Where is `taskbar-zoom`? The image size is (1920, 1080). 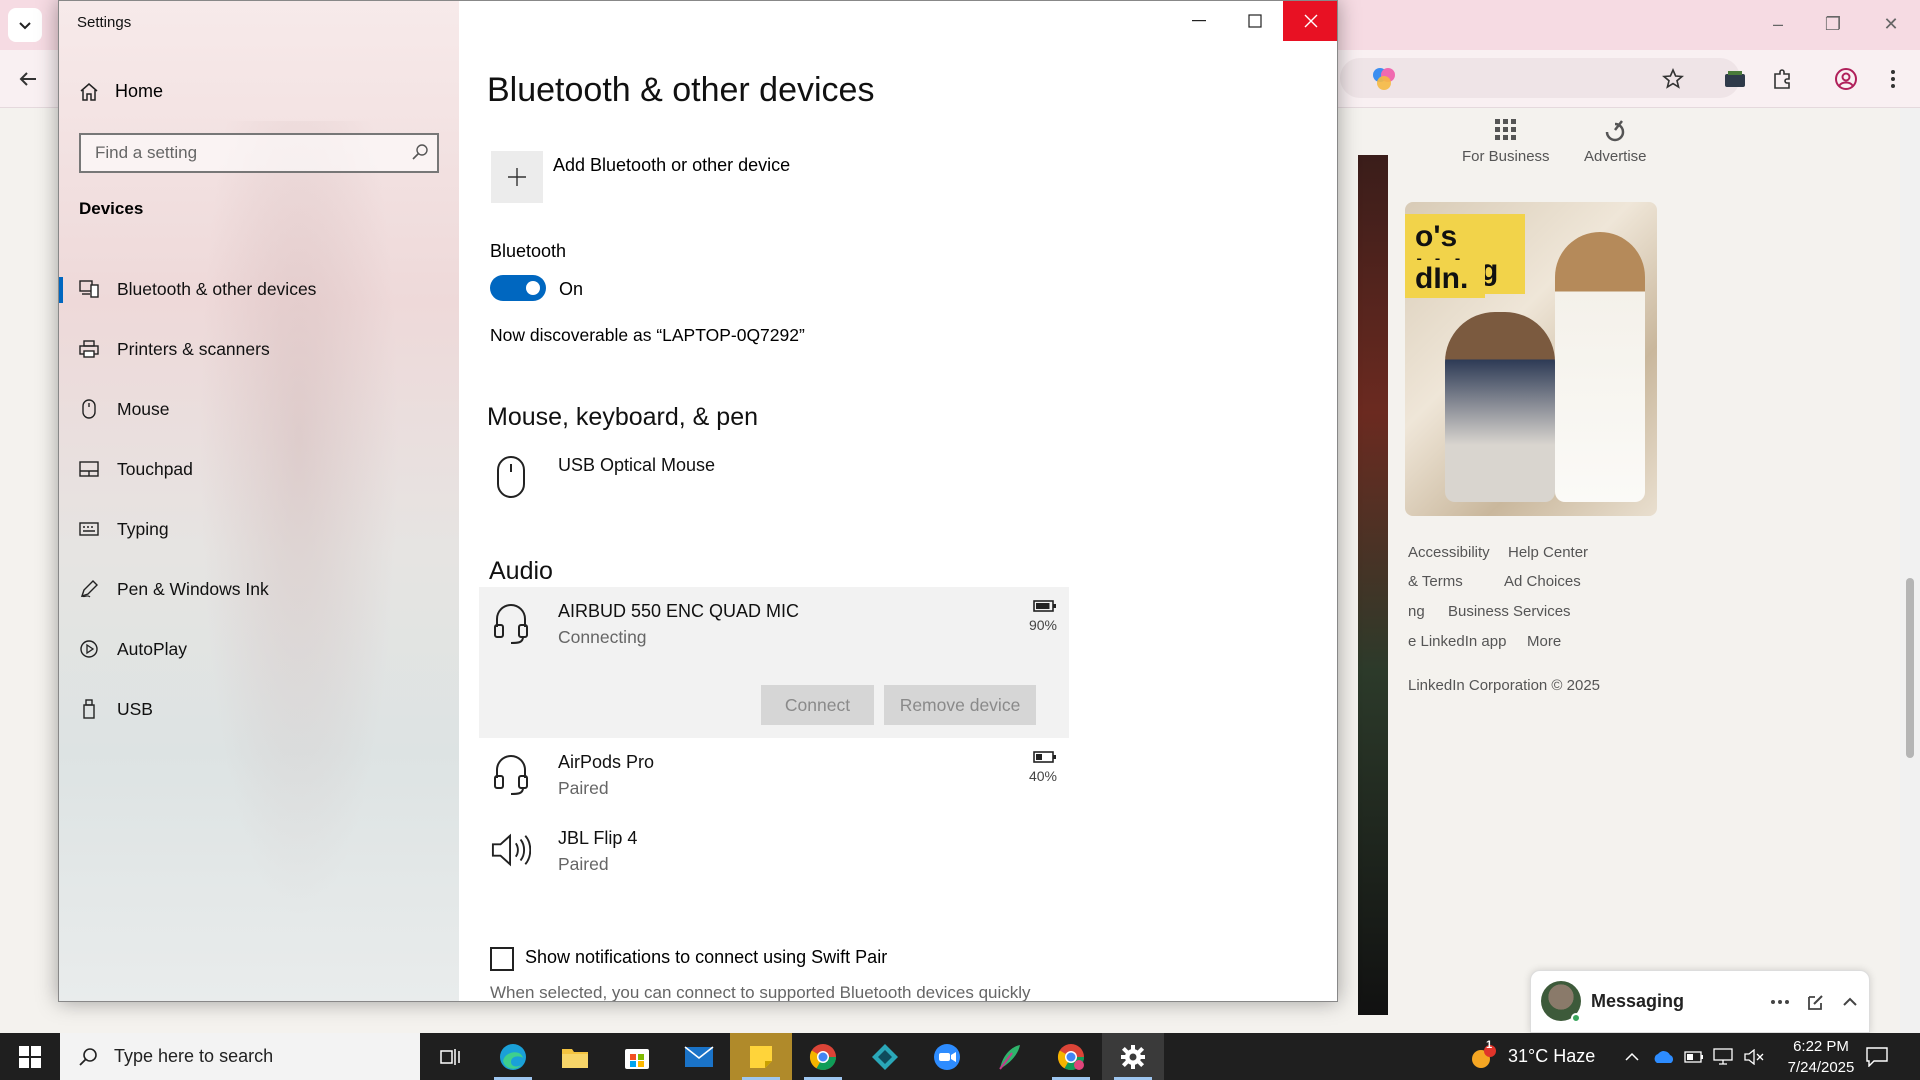 taskbar-zoom is located at coordinates (947, 1056).